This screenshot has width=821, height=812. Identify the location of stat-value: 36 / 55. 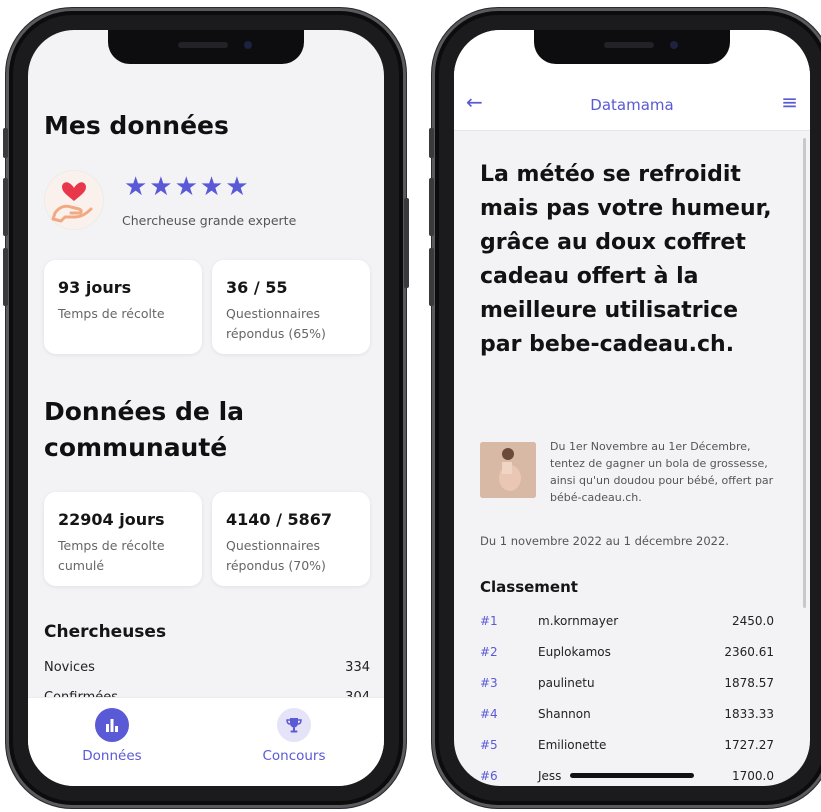
(257, 287).